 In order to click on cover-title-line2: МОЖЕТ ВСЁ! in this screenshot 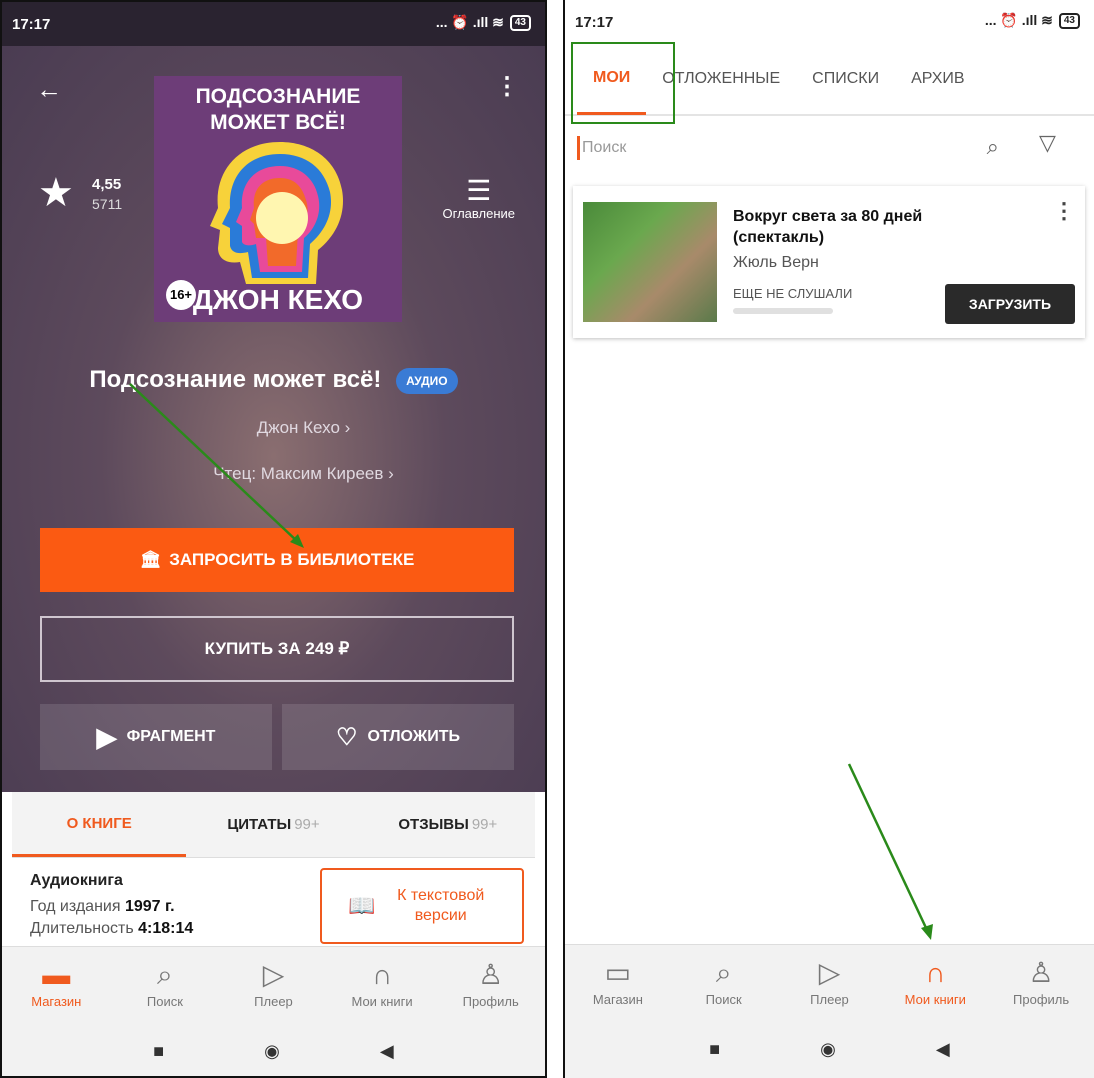, I will do `click(278, 122)`.